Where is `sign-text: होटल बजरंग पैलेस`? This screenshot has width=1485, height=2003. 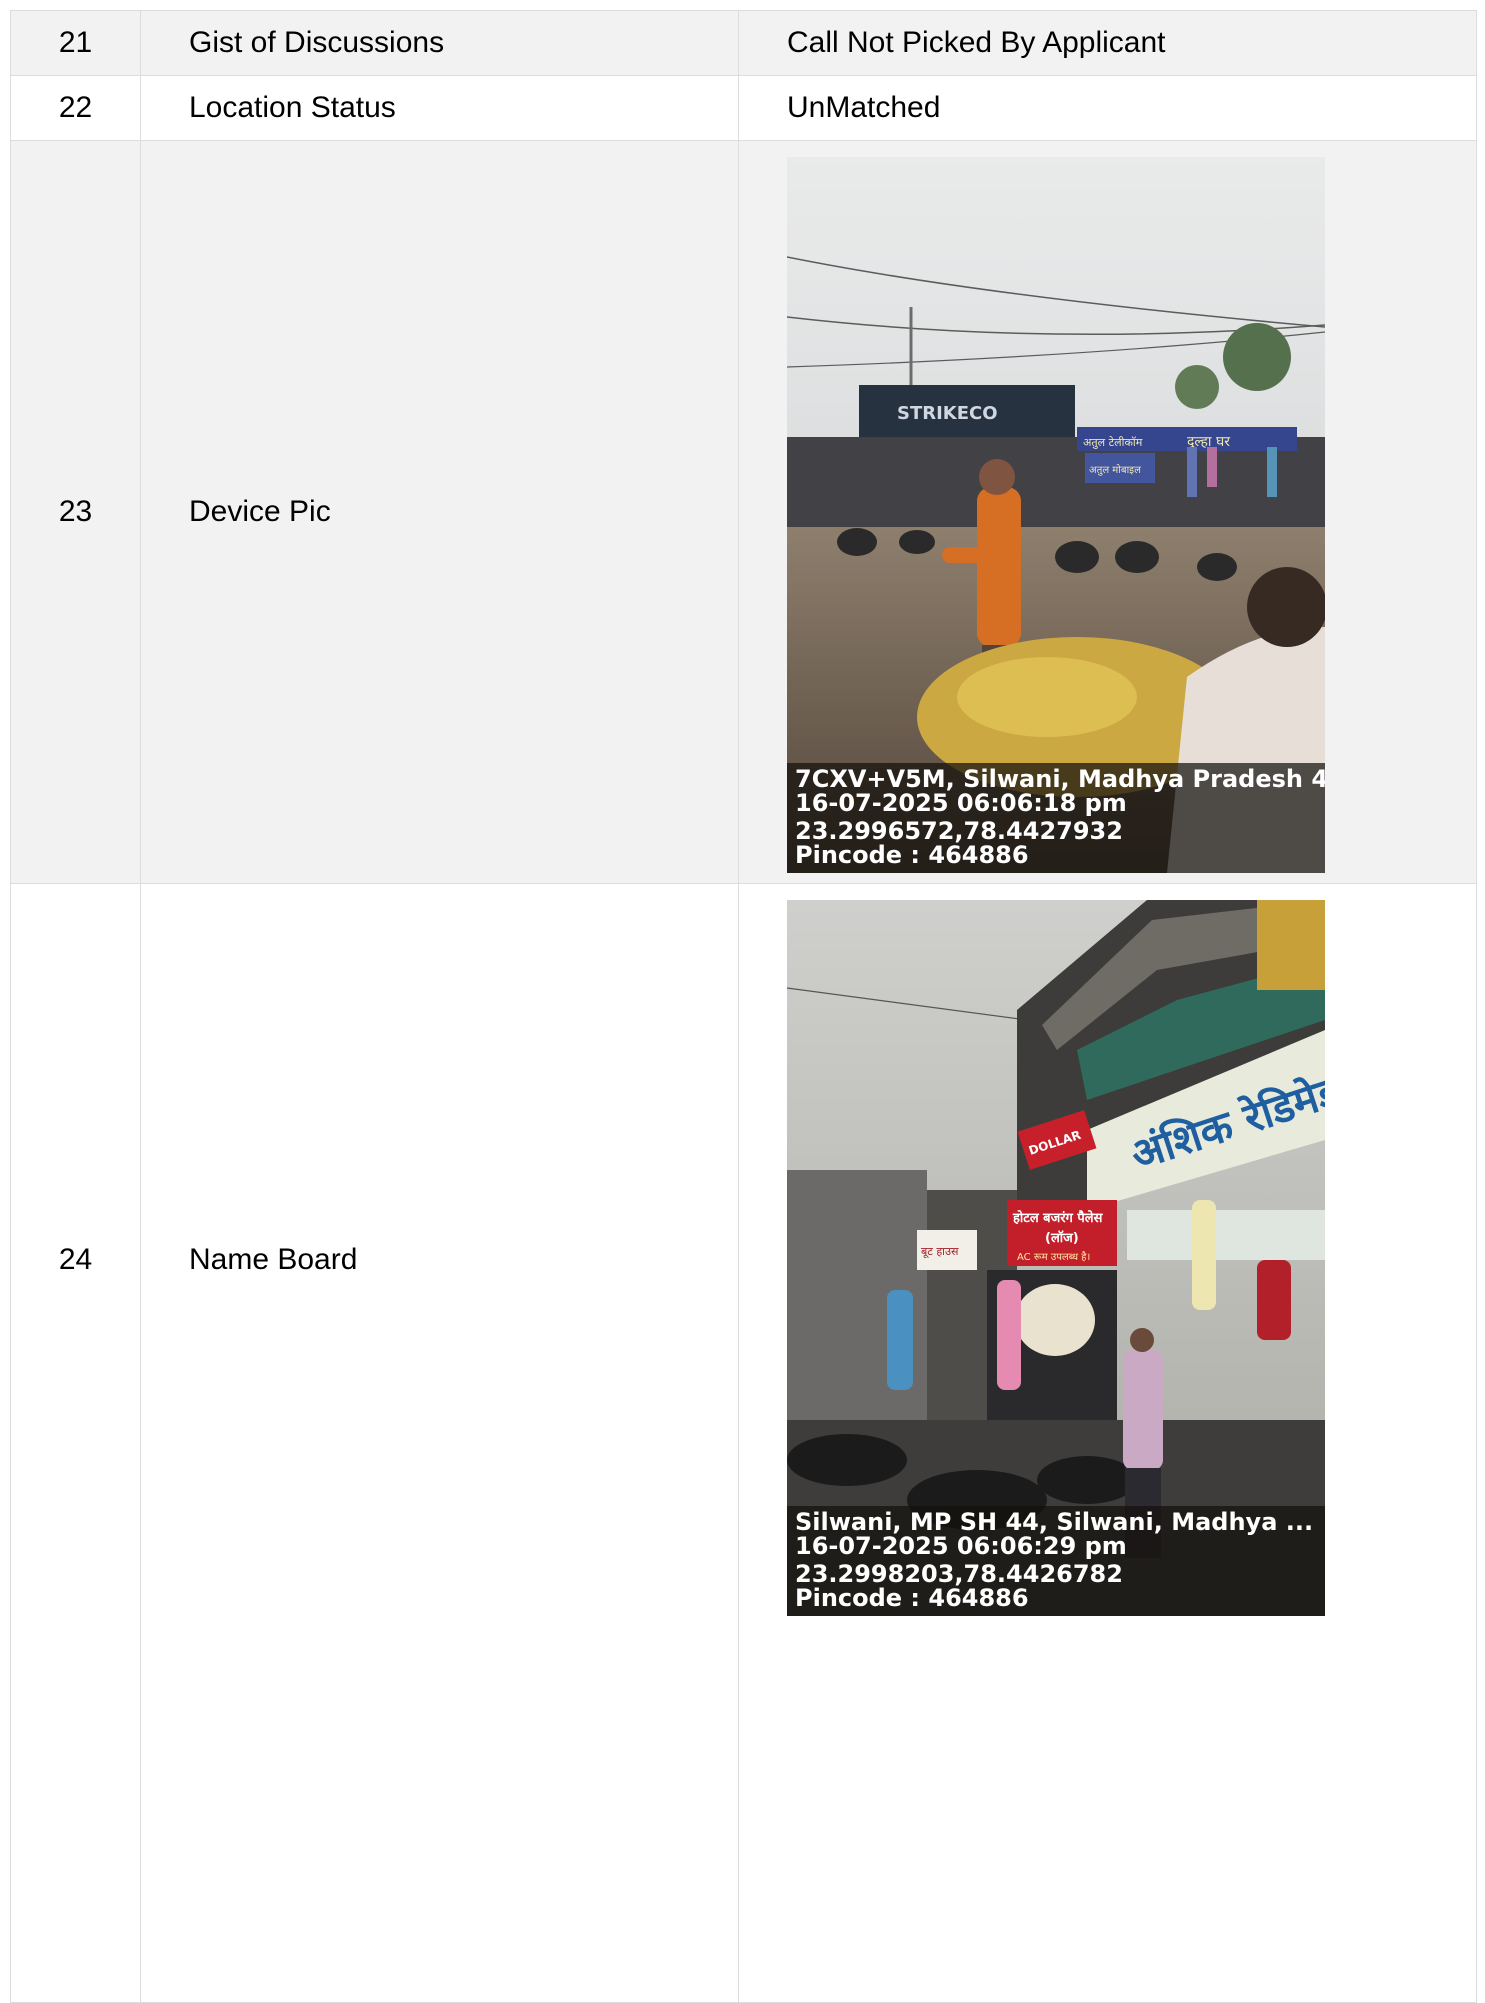 sign-text: होटल बजरंग पैलेस is located at coordinates (1058, 1218).